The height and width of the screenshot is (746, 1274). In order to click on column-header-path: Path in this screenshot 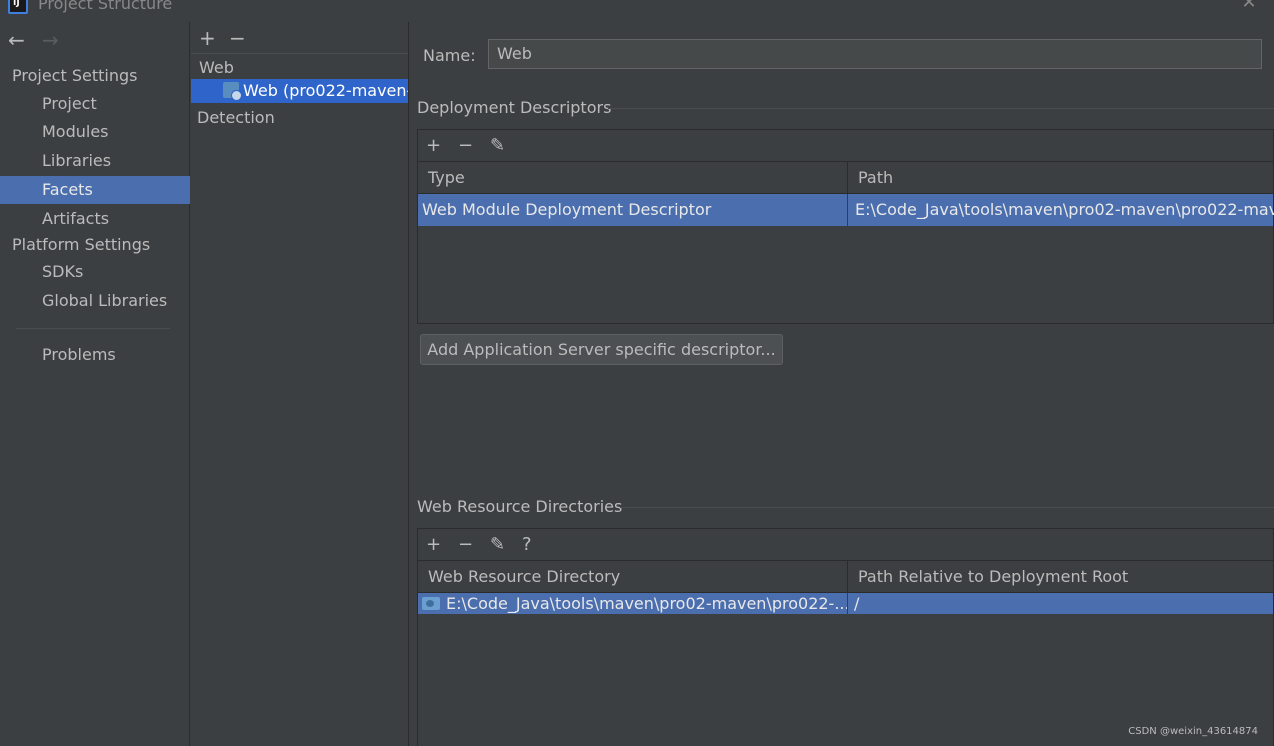, I will do `click(1061, 178)`.